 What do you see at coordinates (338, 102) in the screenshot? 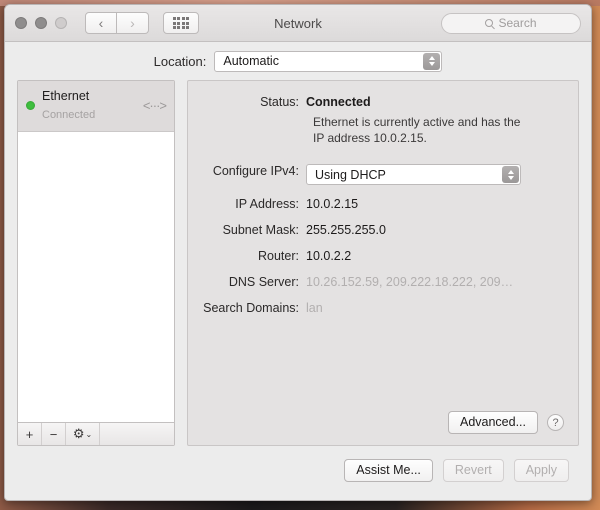
I see `status-value: Connected` at bounding box center [338, 102].